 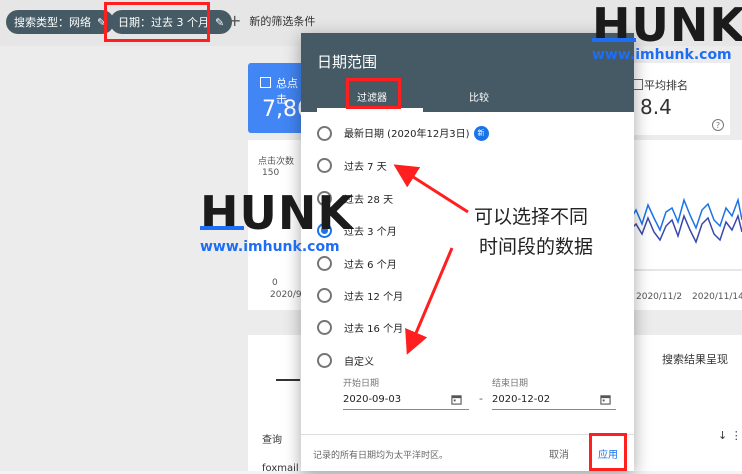 I want to click on arrow-to-7-days, so click(x=431, y=189).